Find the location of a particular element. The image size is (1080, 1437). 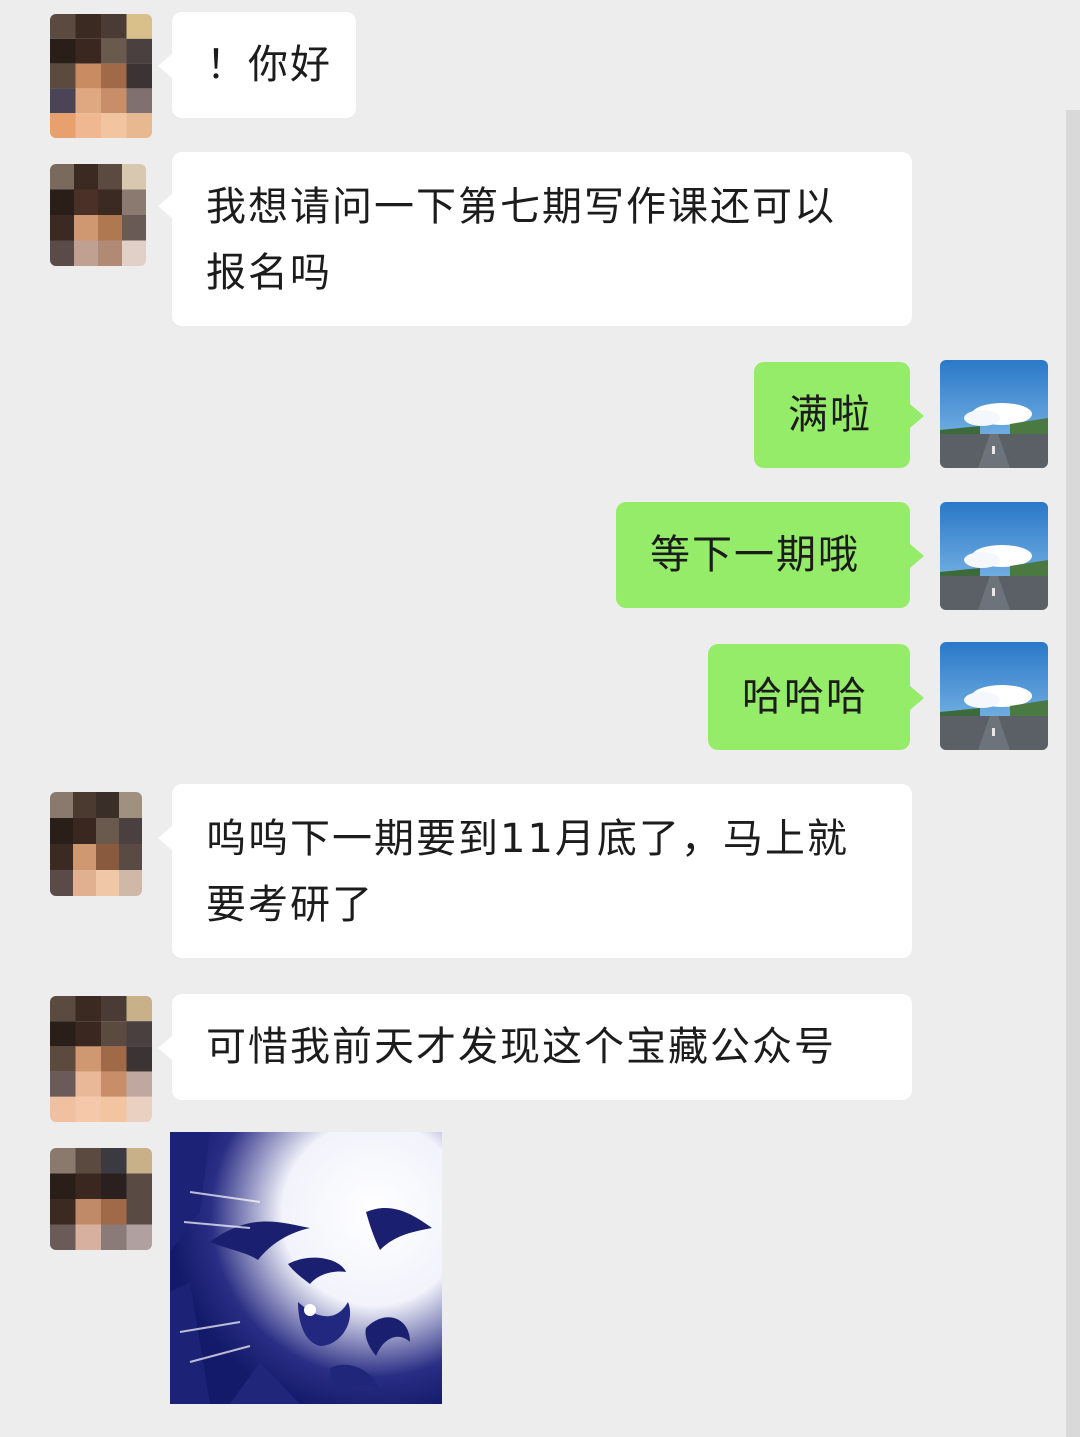

sticker-message is located at coordinates (306, 1268).